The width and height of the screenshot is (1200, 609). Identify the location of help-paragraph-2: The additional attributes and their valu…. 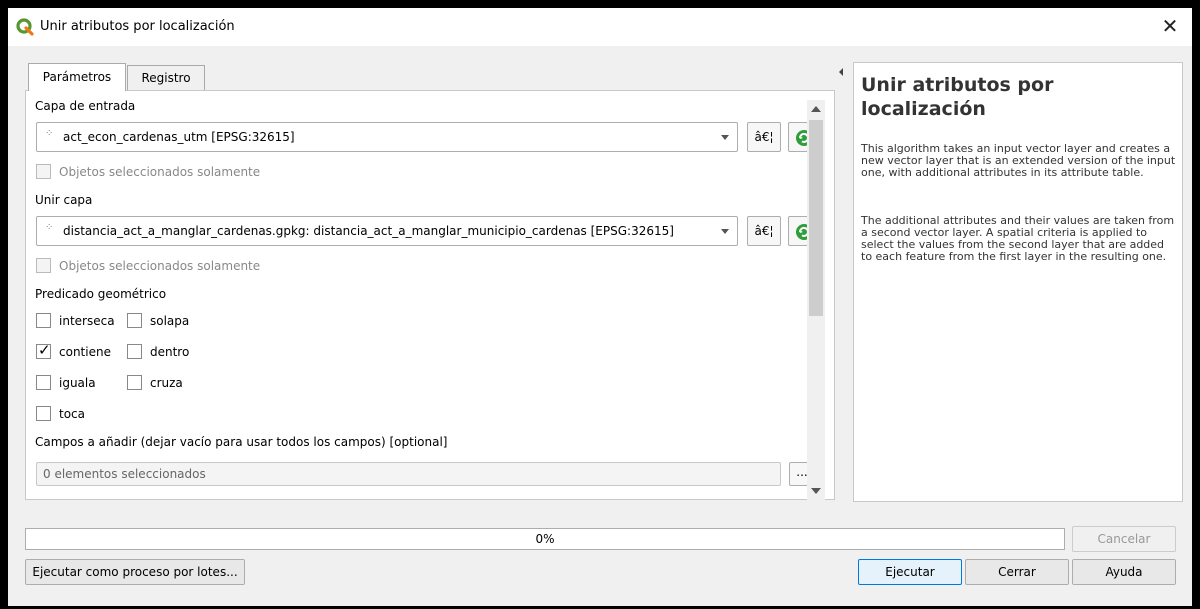
(1018, 238).